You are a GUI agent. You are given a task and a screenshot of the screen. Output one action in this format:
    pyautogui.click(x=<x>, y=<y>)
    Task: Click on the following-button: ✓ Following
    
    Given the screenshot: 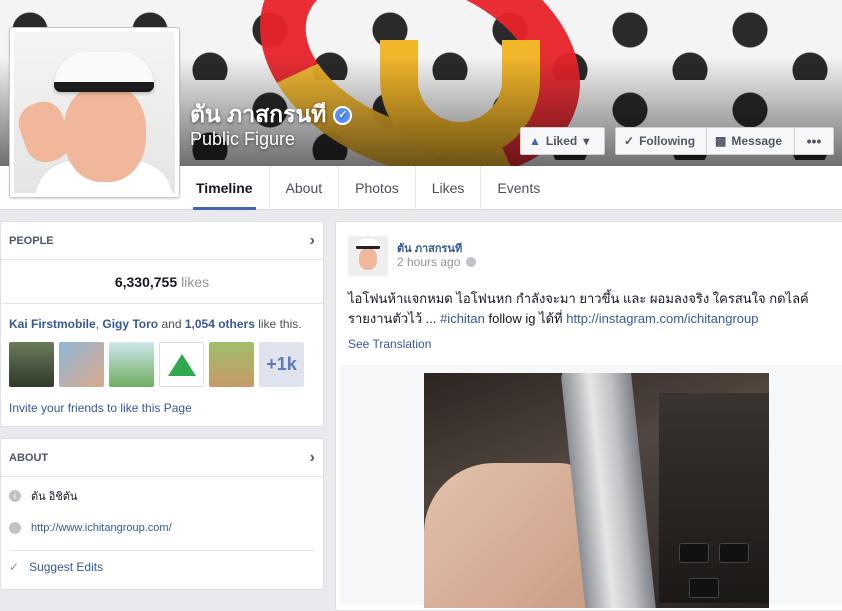 What is the action you would take?
    pyautogui.click(x=661, y=141)
    